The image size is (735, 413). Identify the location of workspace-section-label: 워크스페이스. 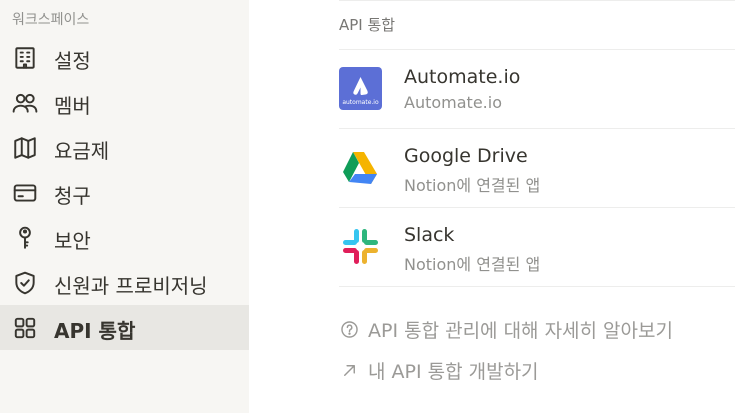
(51, 20).